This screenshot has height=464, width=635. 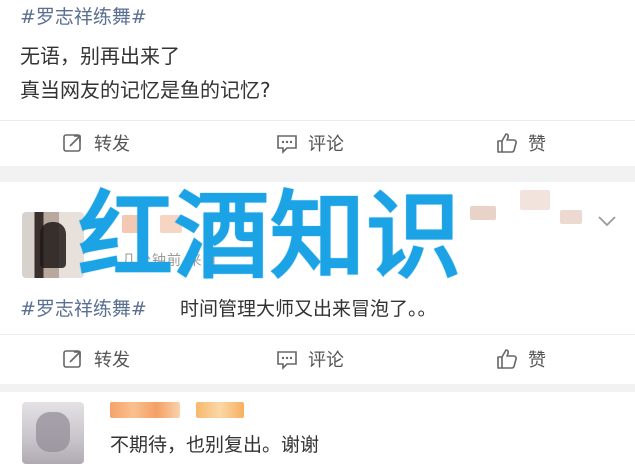 I want to click on divider, so click(x=317, y=334).